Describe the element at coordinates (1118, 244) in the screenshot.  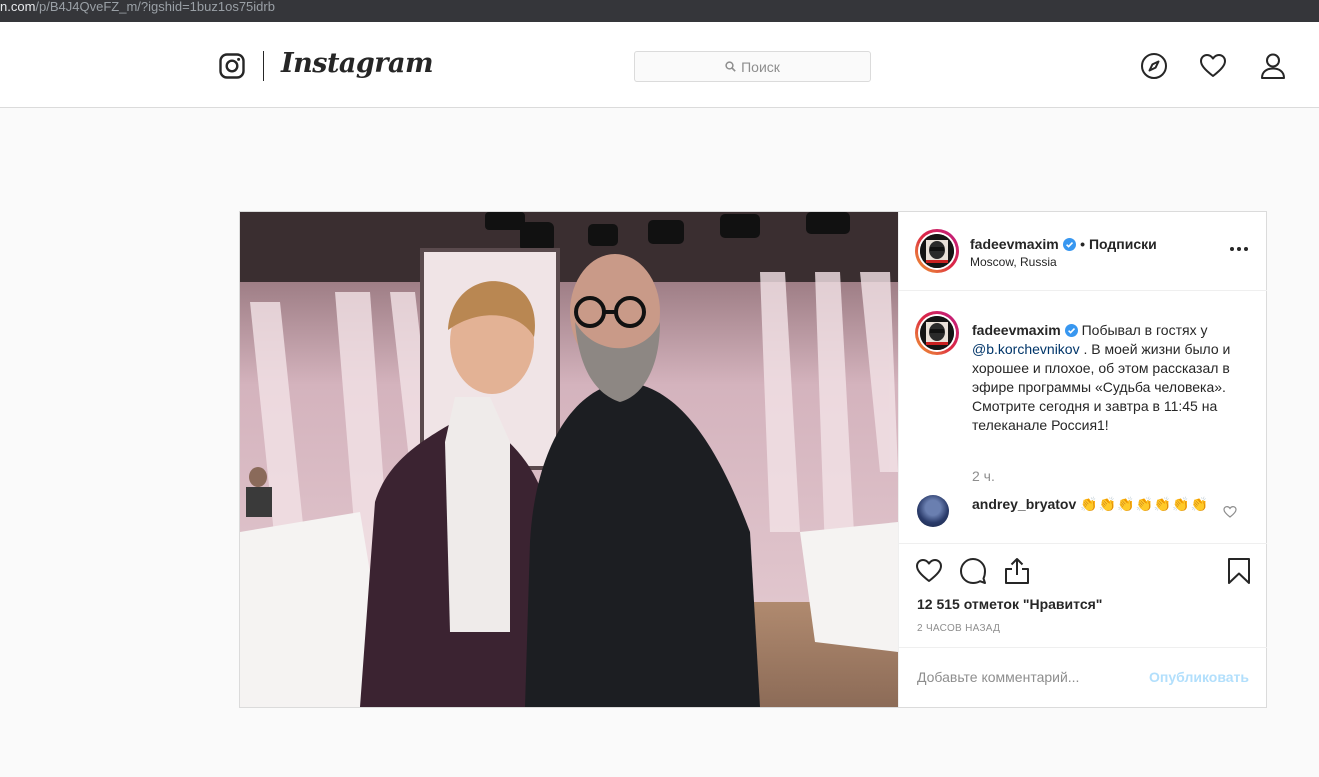
I see `follow-status: • Подписки` at that location.